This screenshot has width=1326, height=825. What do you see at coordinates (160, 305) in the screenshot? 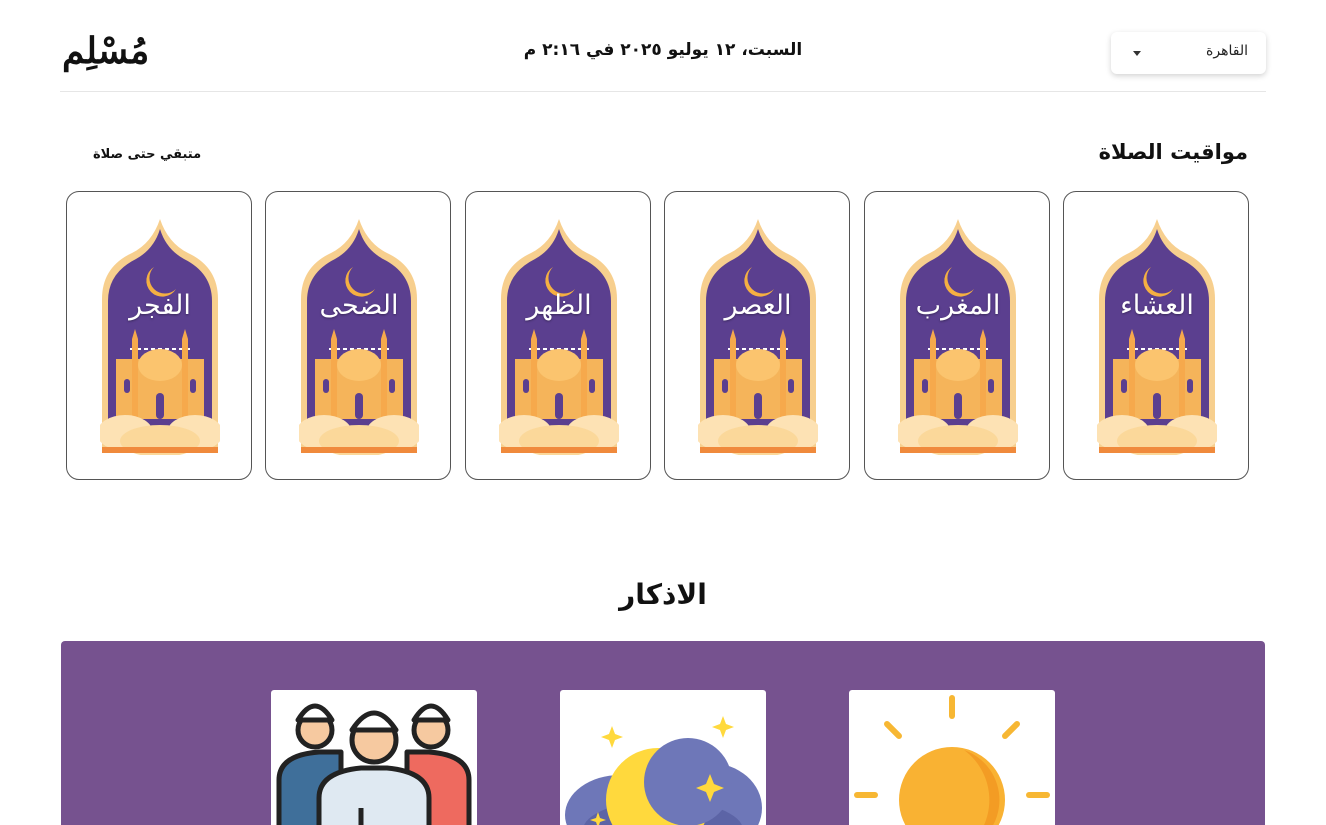
I see `prayer-name: الفجر` at bounding box center [160, 305].